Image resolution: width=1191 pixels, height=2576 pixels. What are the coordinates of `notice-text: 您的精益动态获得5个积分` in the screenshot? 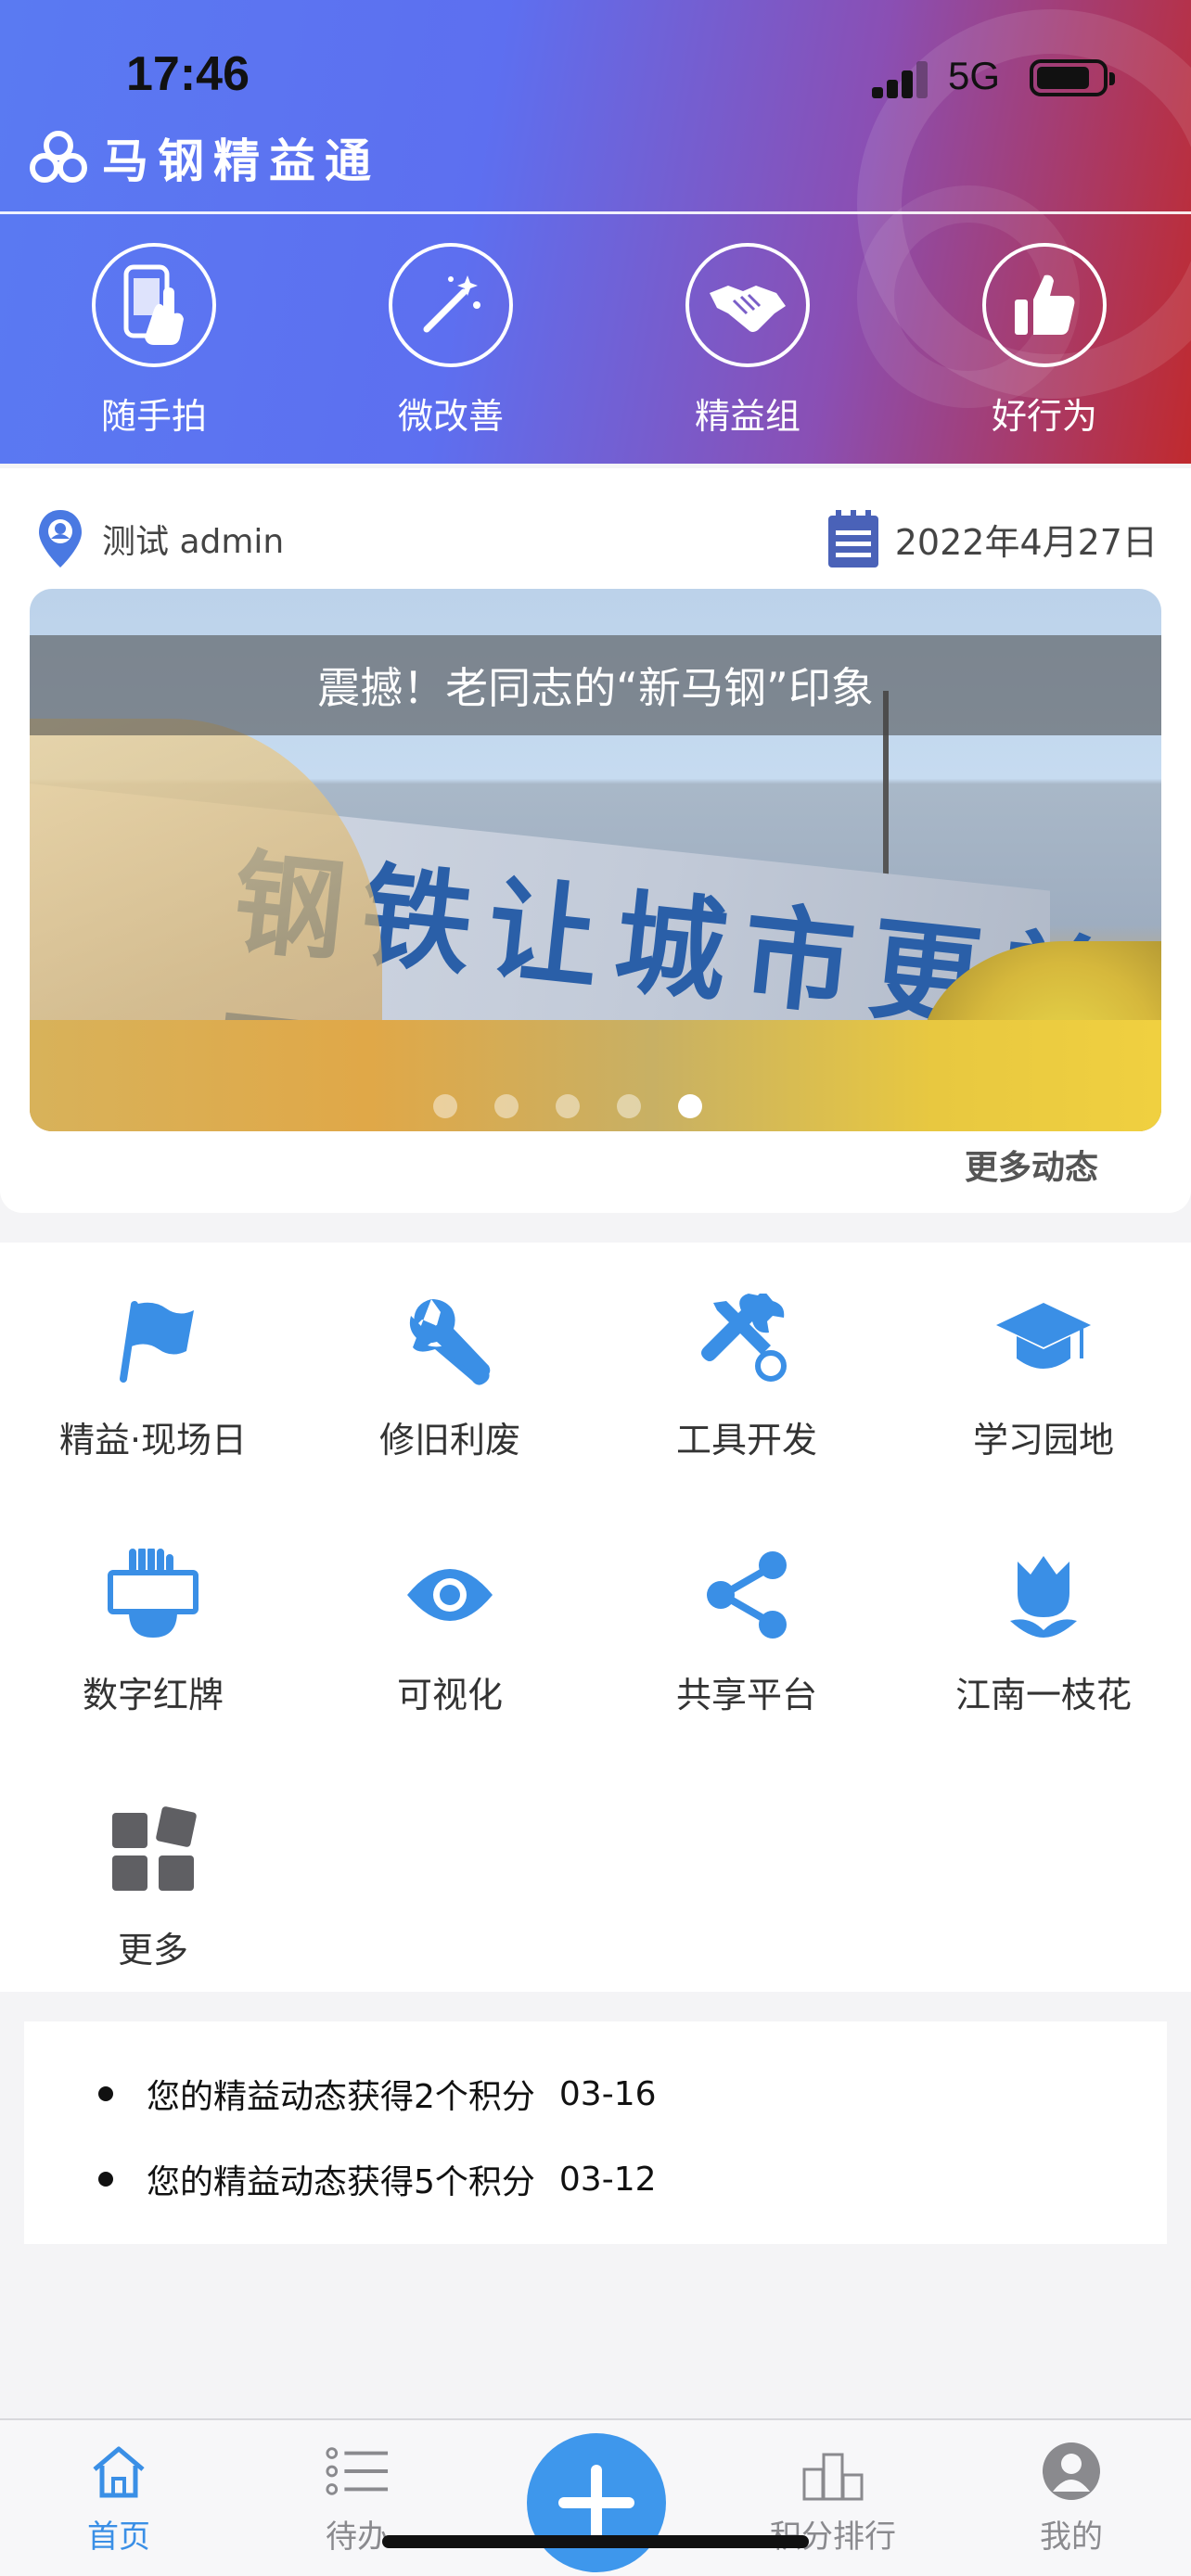 It's located at (341, 2182).